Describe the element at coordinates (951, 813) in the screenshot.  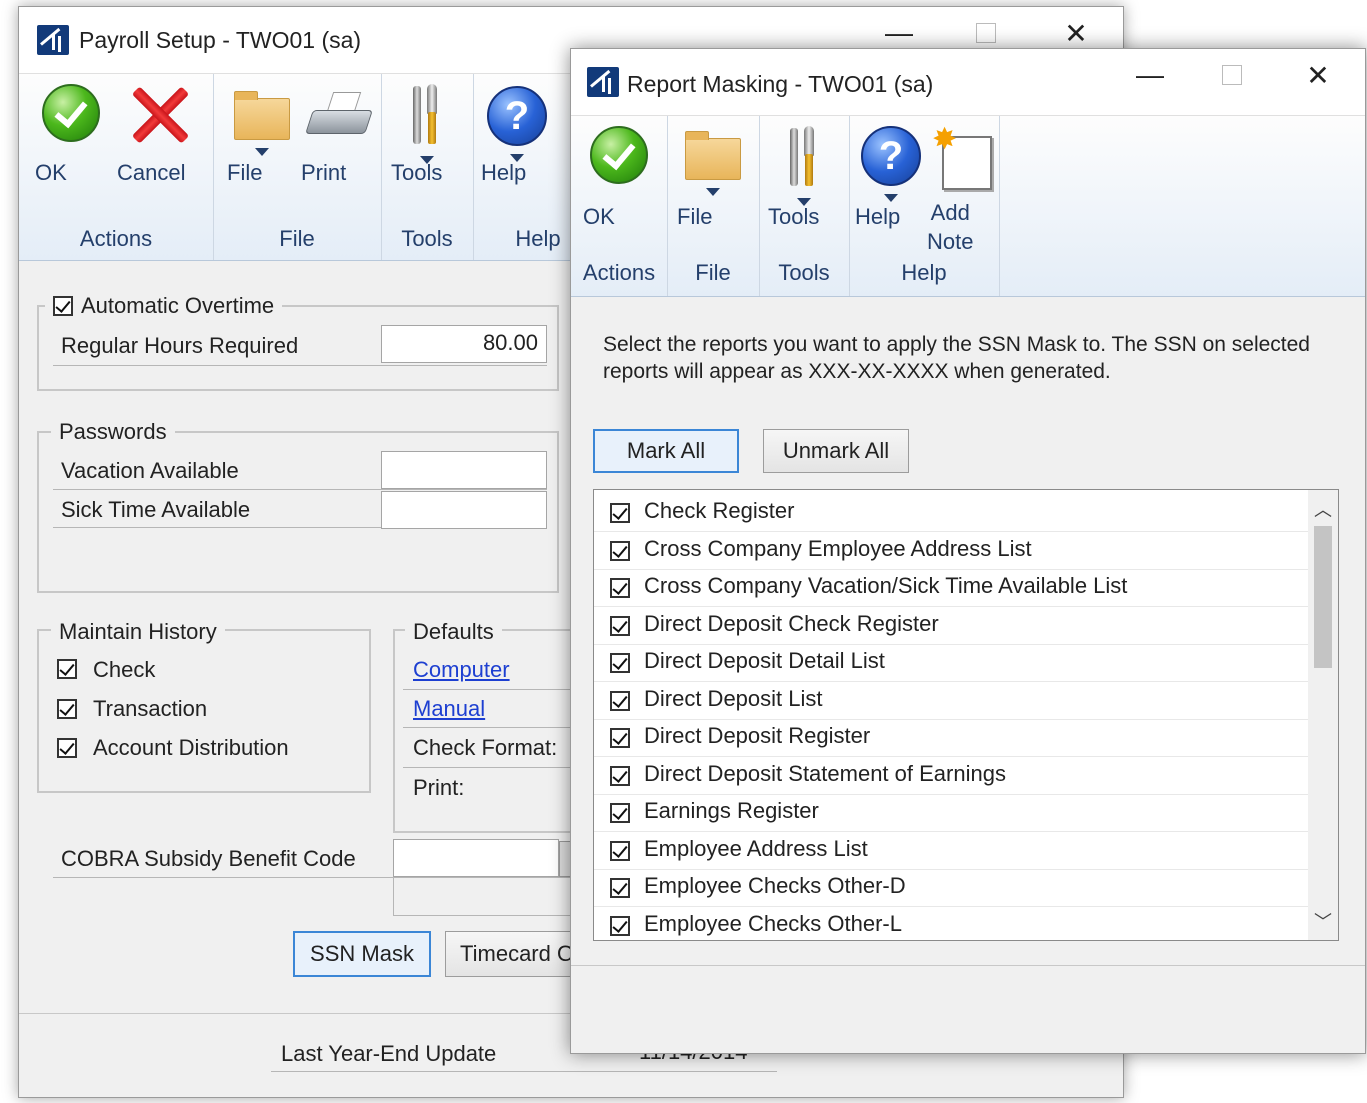
I see `report-list-item: Earnings Register` at that location.